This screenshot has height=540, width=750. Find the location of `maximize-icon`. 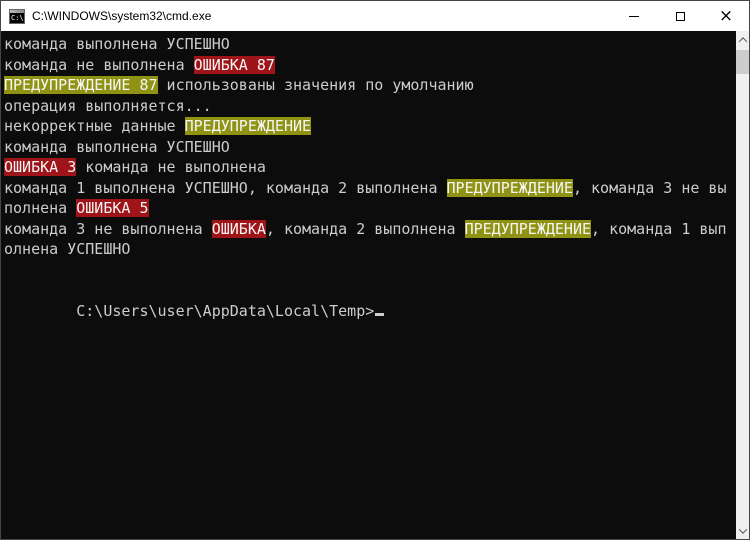

maximize-icon is located at coordinates (680, 16).